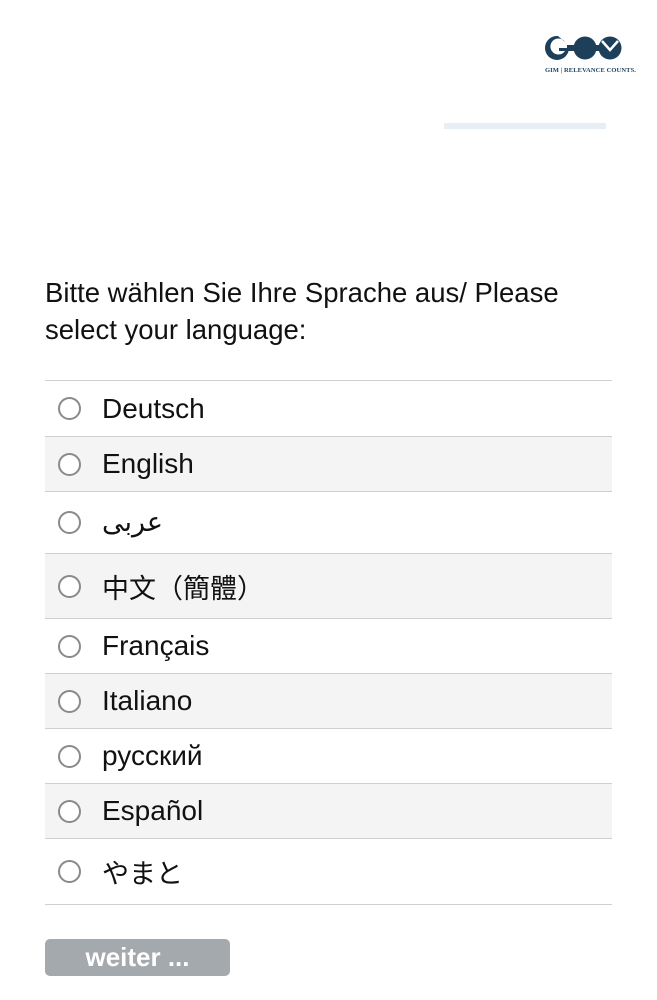 The image size is (657, 1000). What do you see at coordinates (153, 810) in the screenshot?
I see `option-label: Español` at bounding box center [153, 810].